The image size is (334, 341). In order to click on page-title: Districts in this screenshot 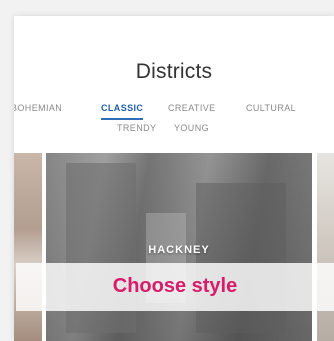, I will do `click(174, 71)`.